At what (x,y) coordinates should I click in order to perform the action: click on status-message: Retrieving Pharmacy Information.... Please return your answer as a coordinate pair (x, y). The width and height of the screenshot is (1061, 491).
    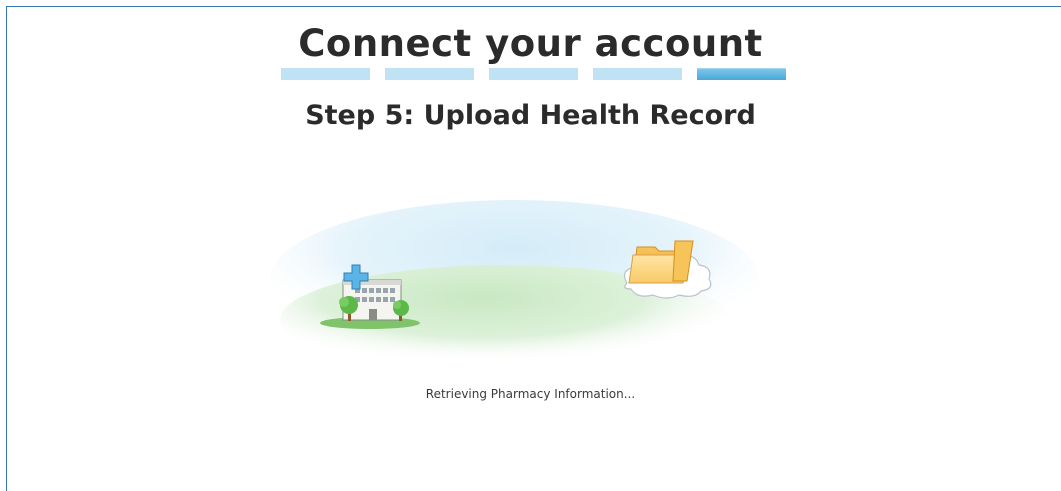
    Looking at the image, I should click on (530, 394).